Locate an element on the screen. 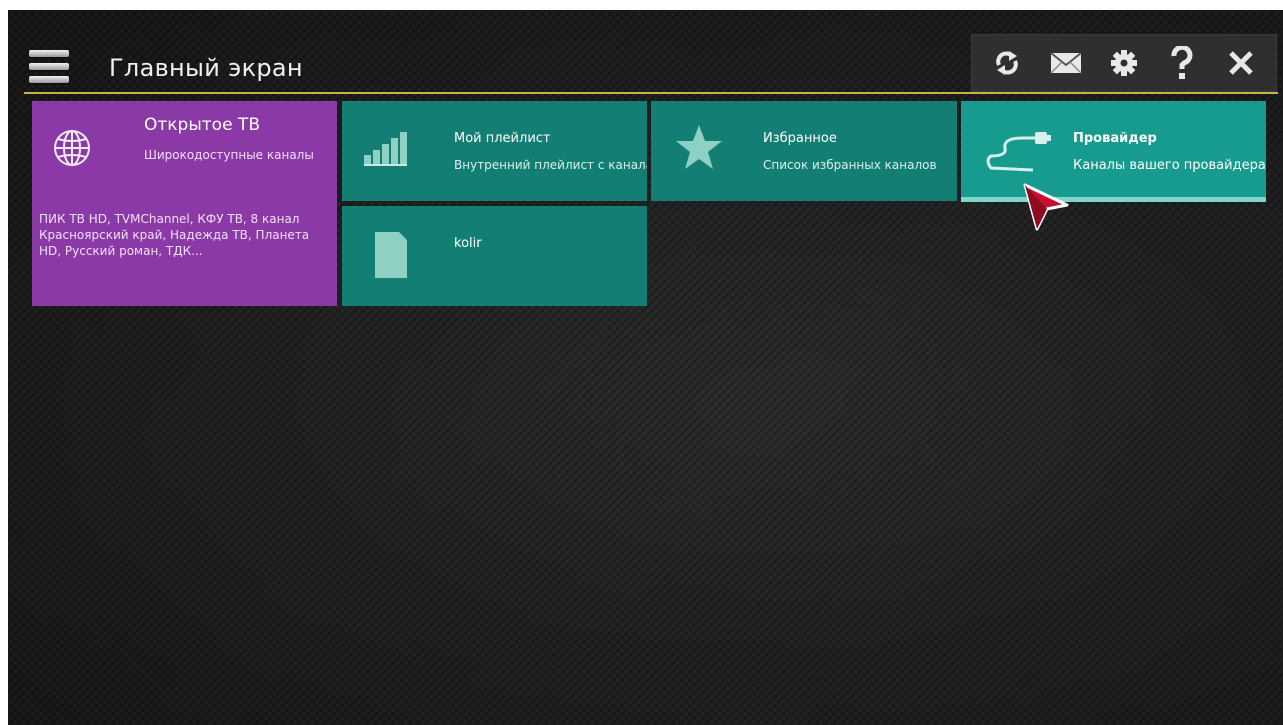 This screenshot has height=725, width=1283. globe-icon is located at coordinates (72, 150).